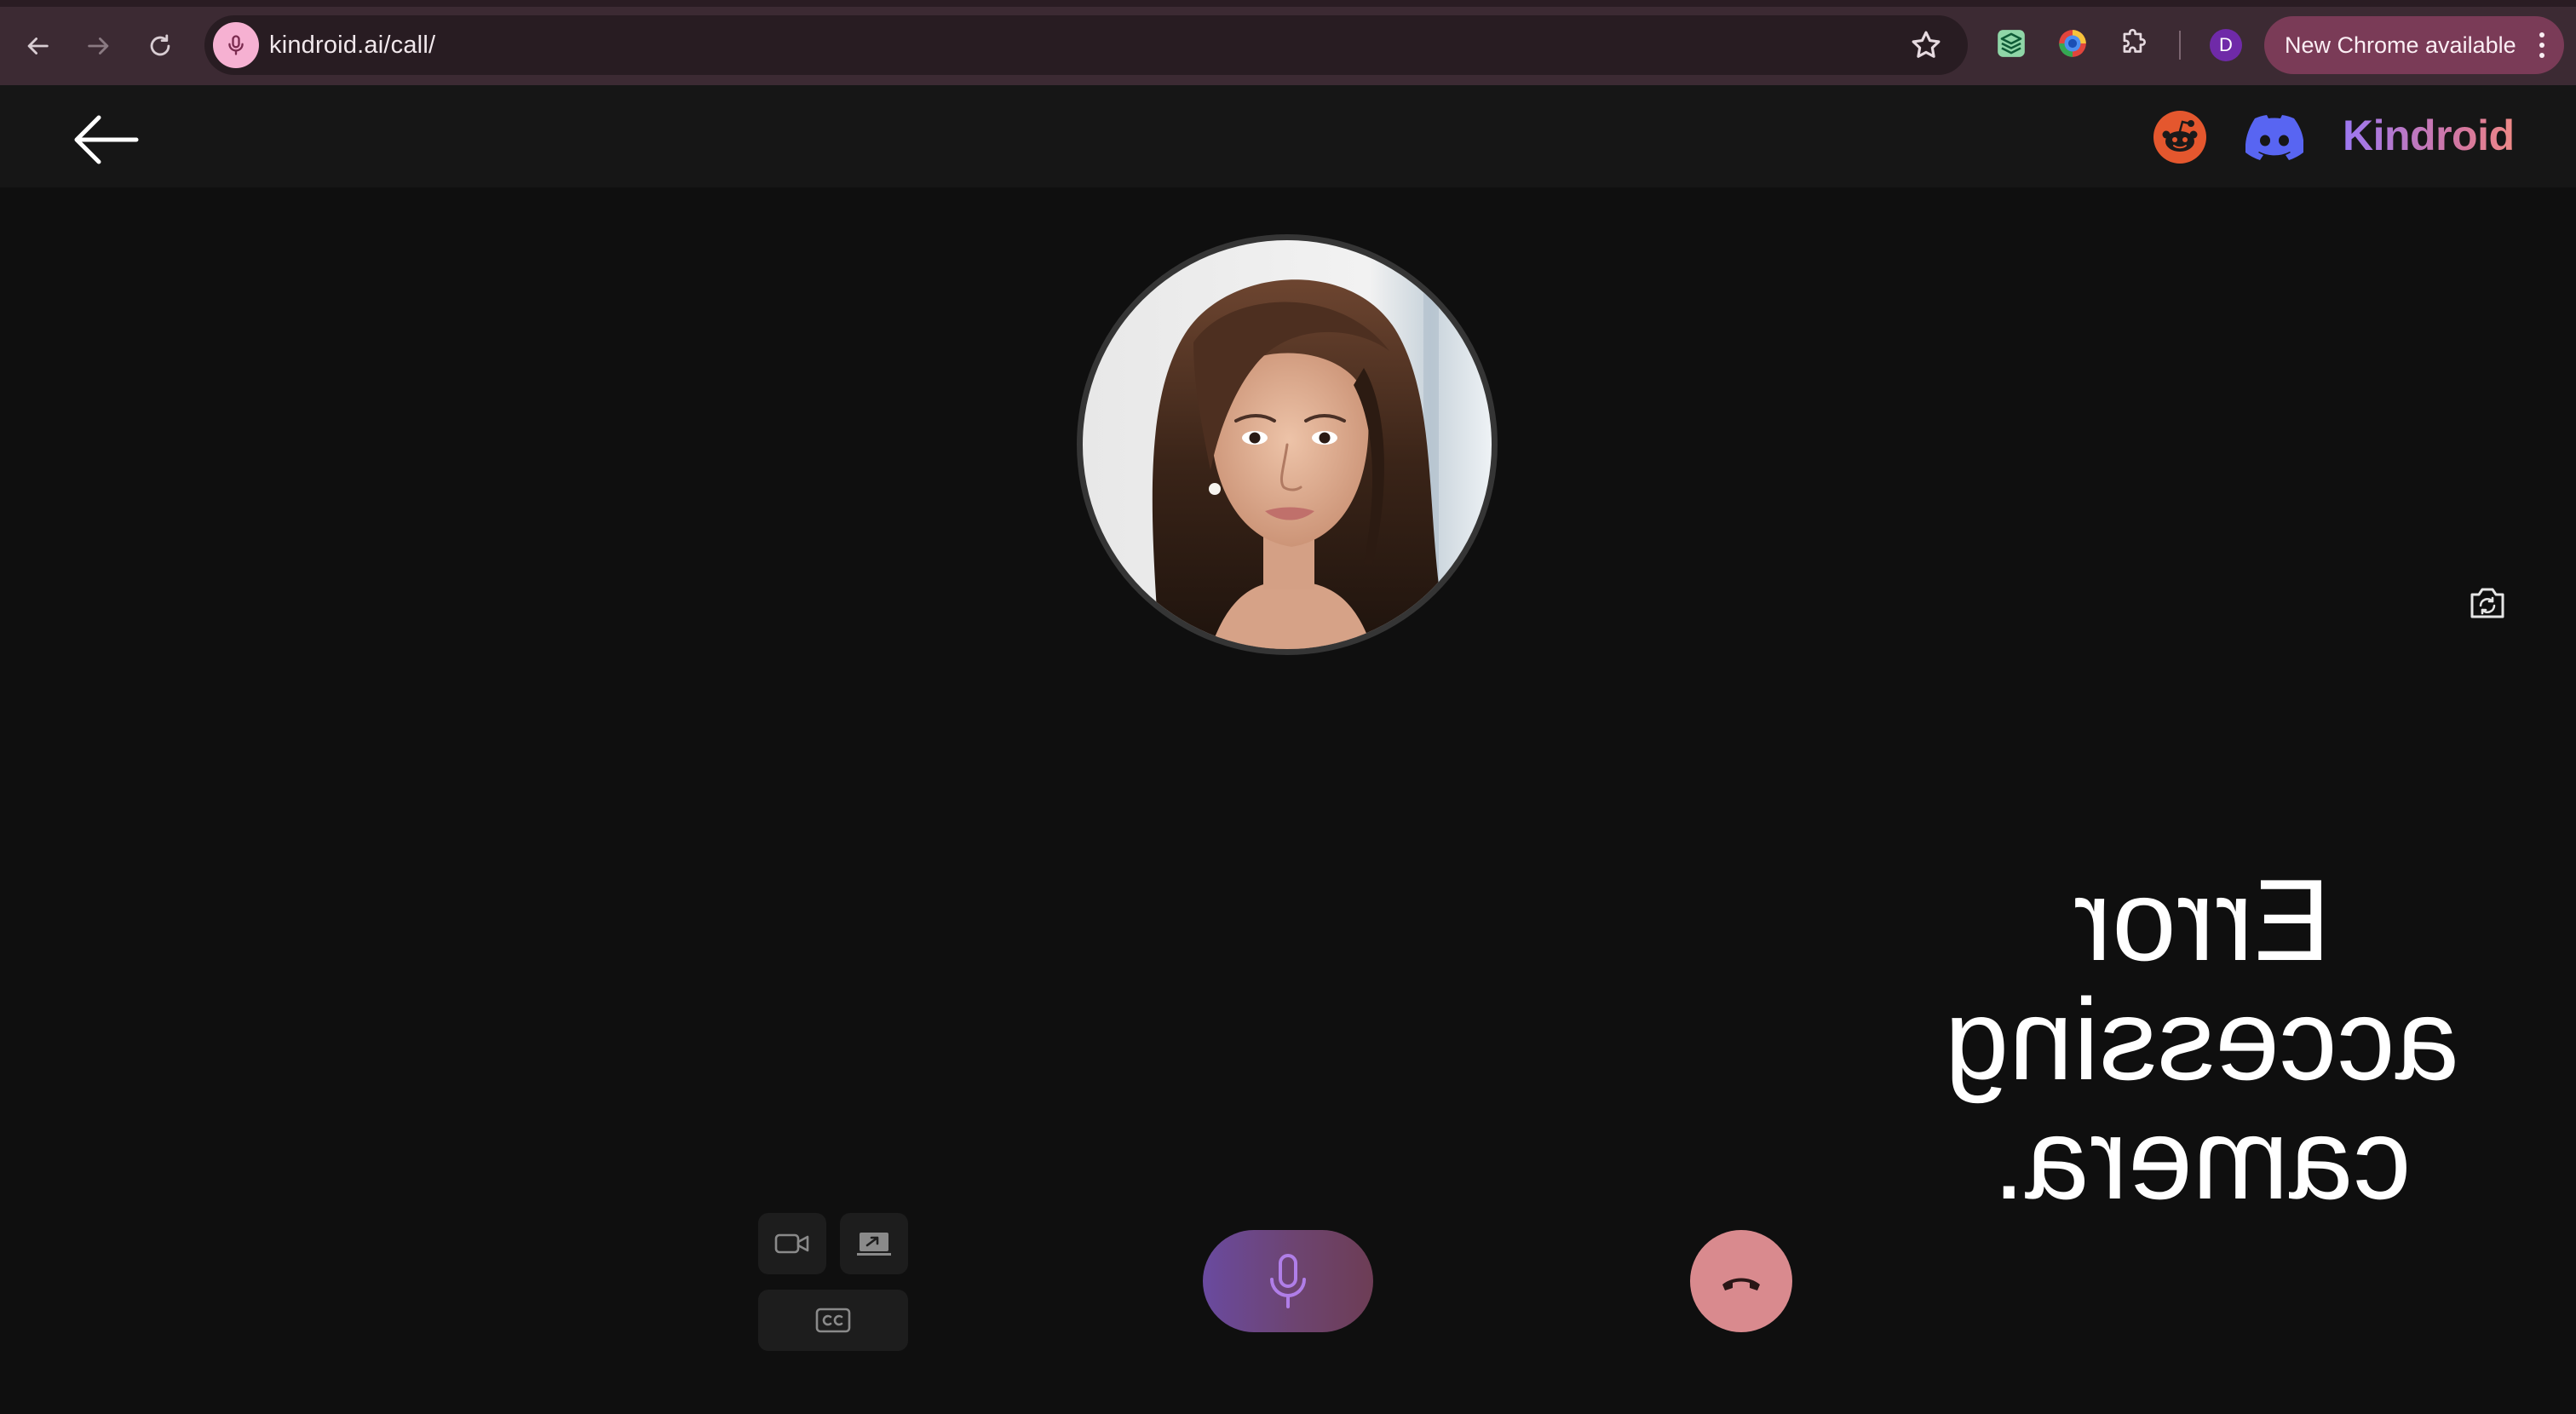 The width and height of the screenshot is (2576, 1414). I want to click on extension-layers-button, so click(2012, 43).